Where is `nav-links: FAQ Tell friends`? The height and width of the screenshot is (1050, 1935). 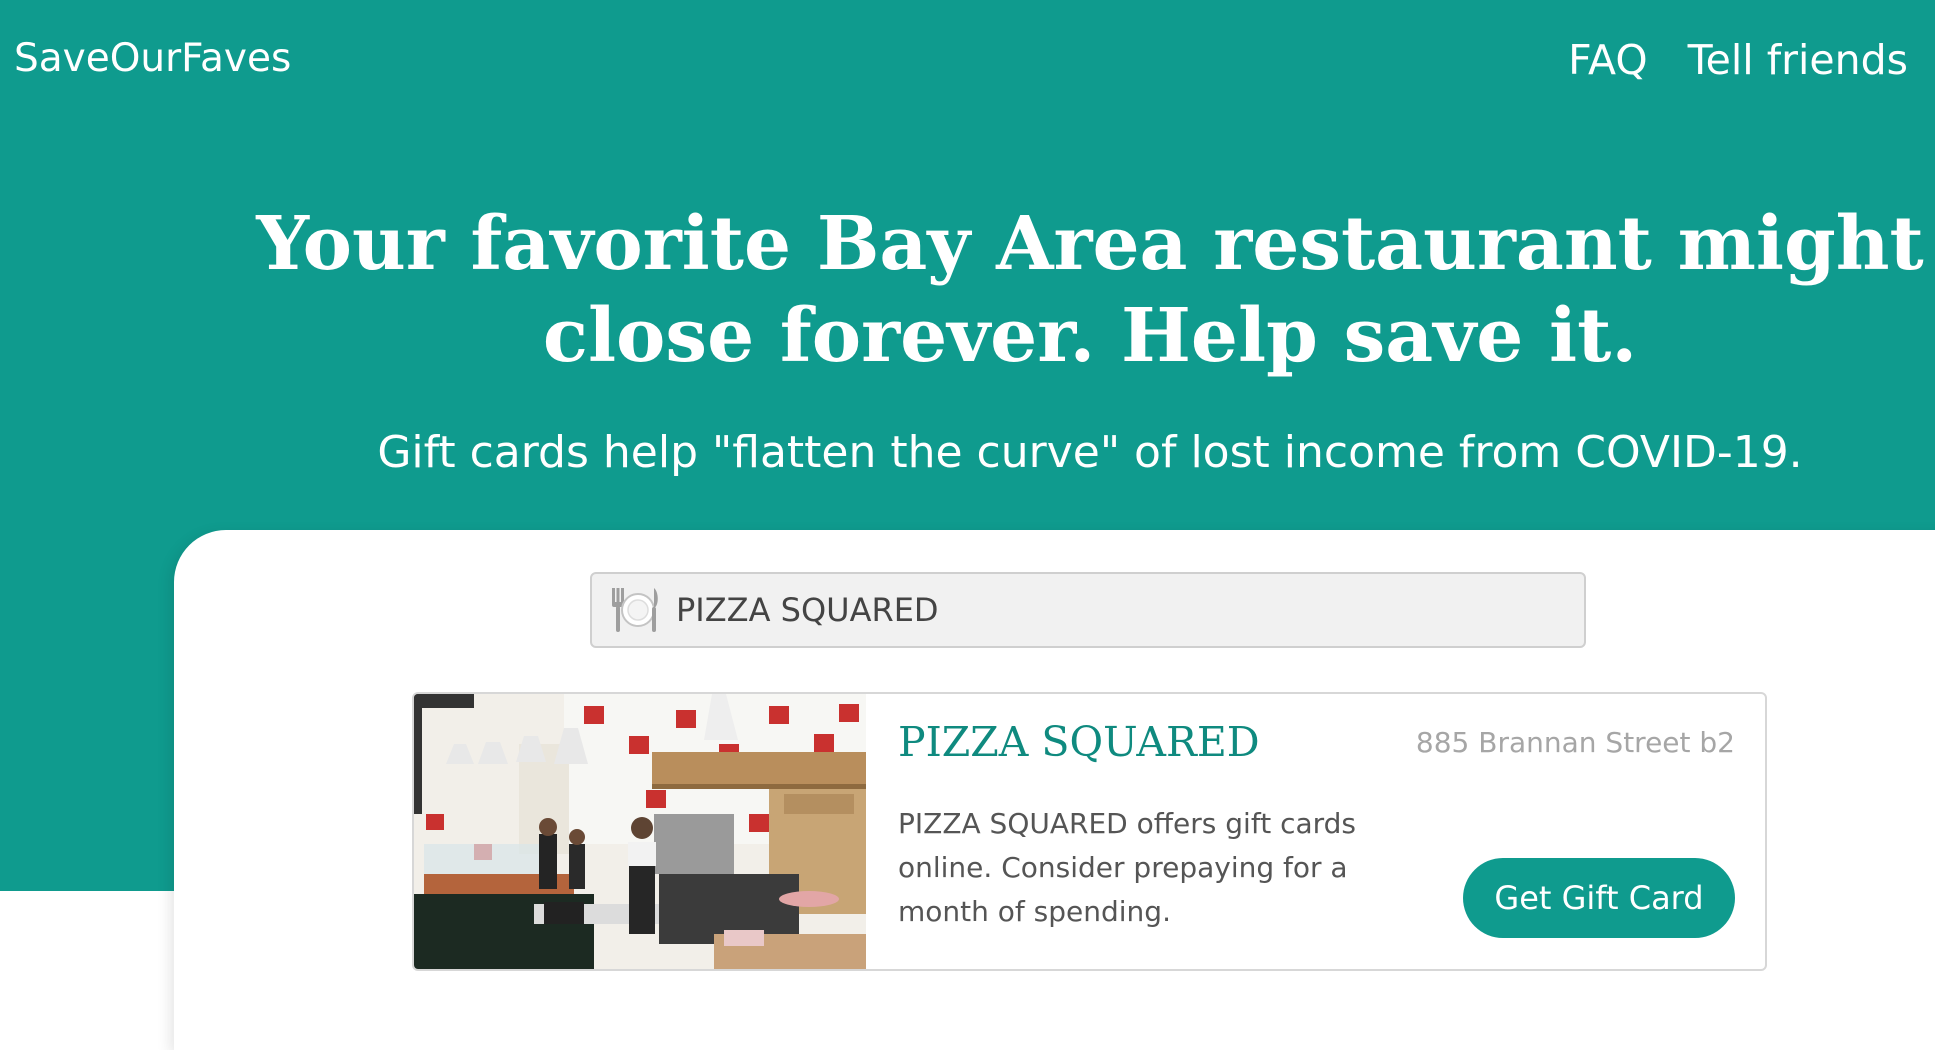
nav-links: FAQ Tell friends is located at coordinates (1738, 60).